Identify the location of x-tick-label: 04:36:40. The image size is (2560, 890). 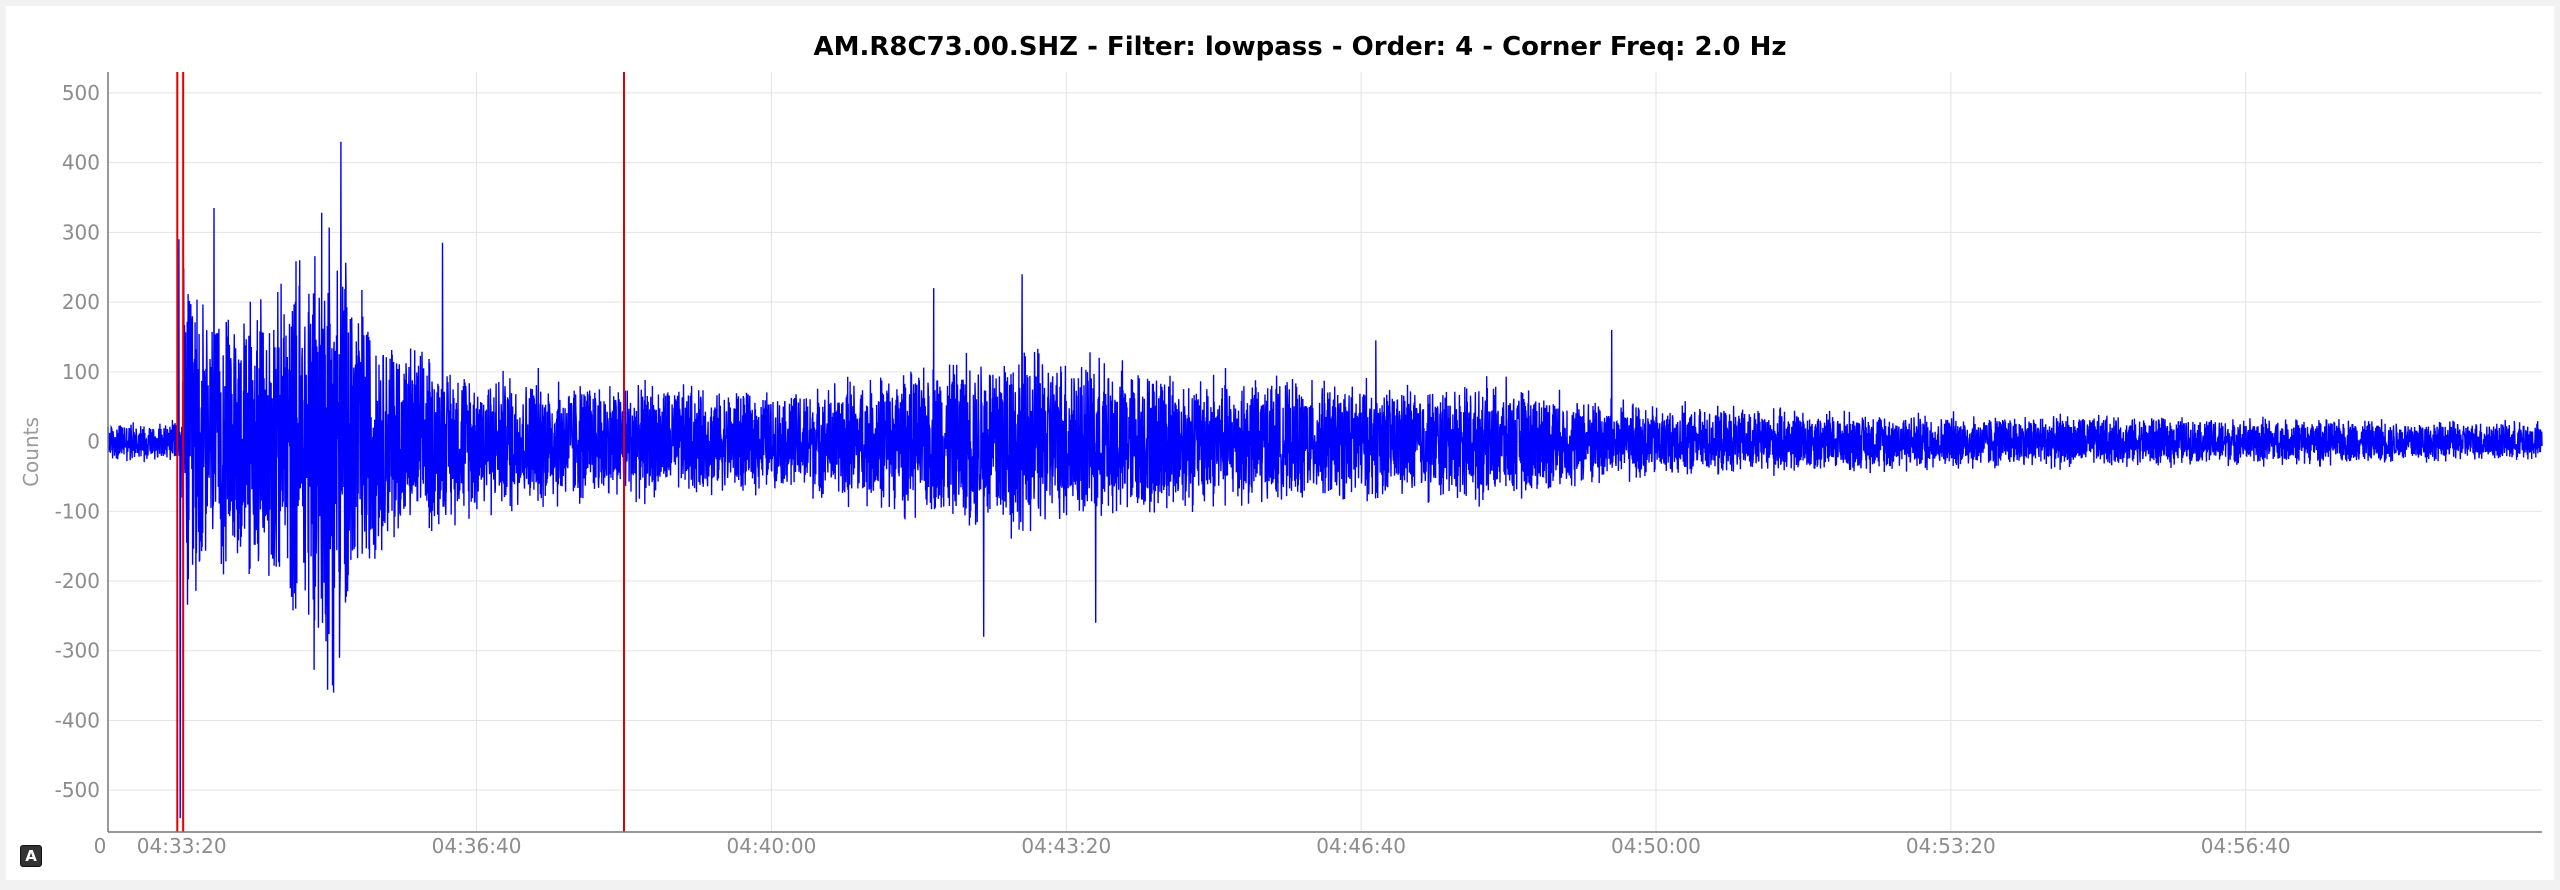
(477, 846).